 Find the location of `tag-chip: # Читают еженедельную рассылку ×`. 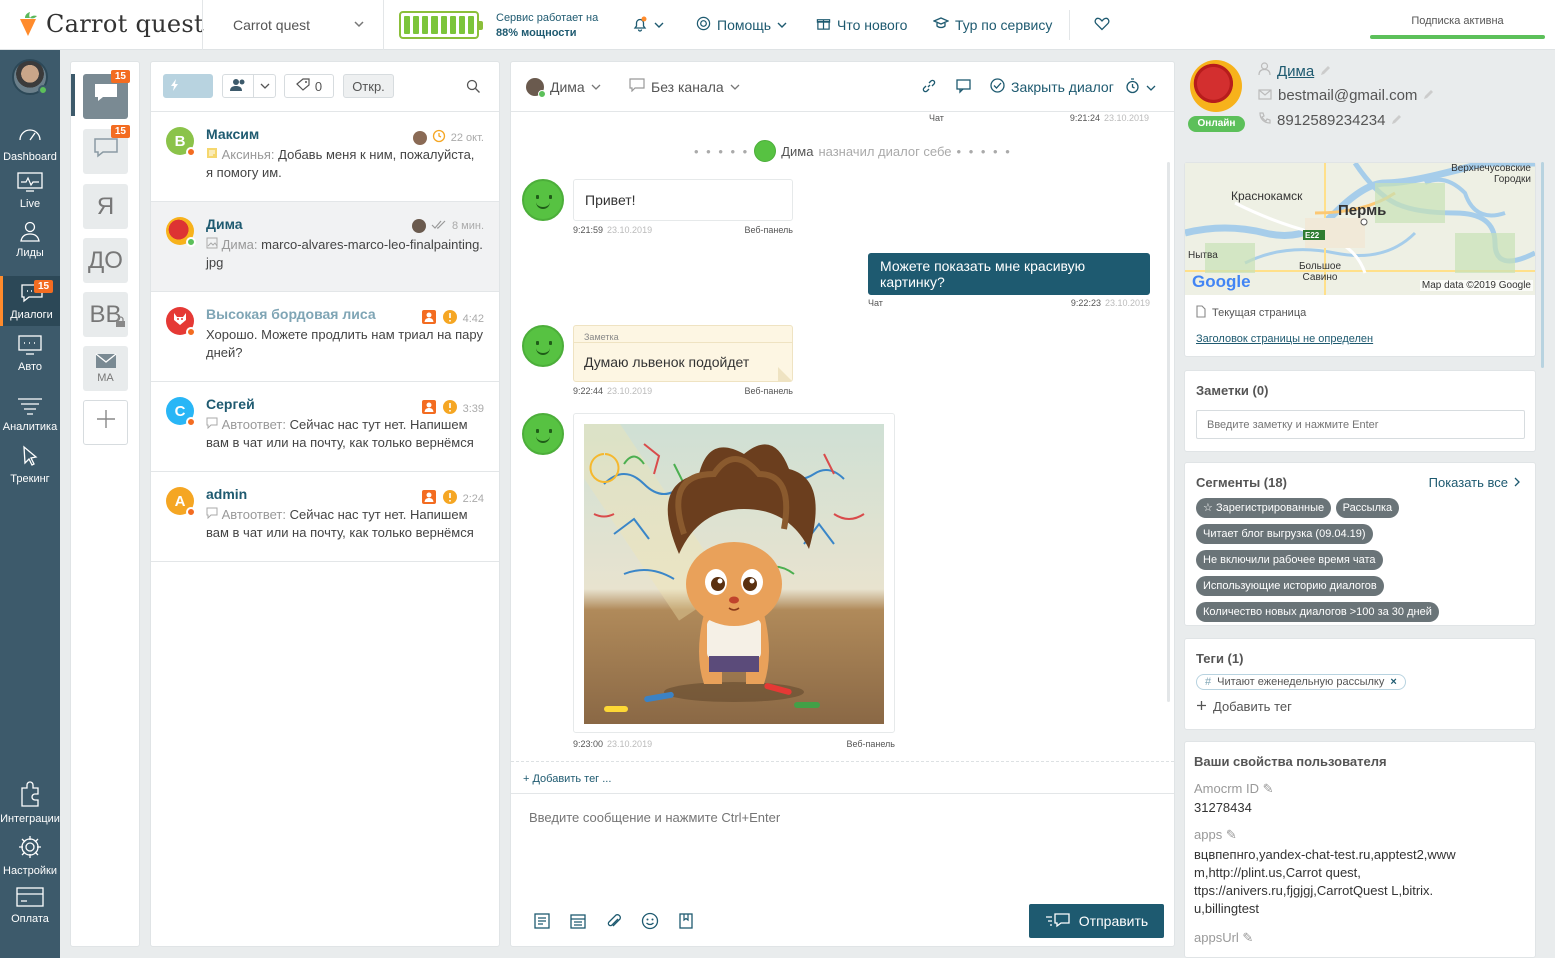

tag-chip: # Читают еженедельную рассылку × is located at coordinates (1301, 682).